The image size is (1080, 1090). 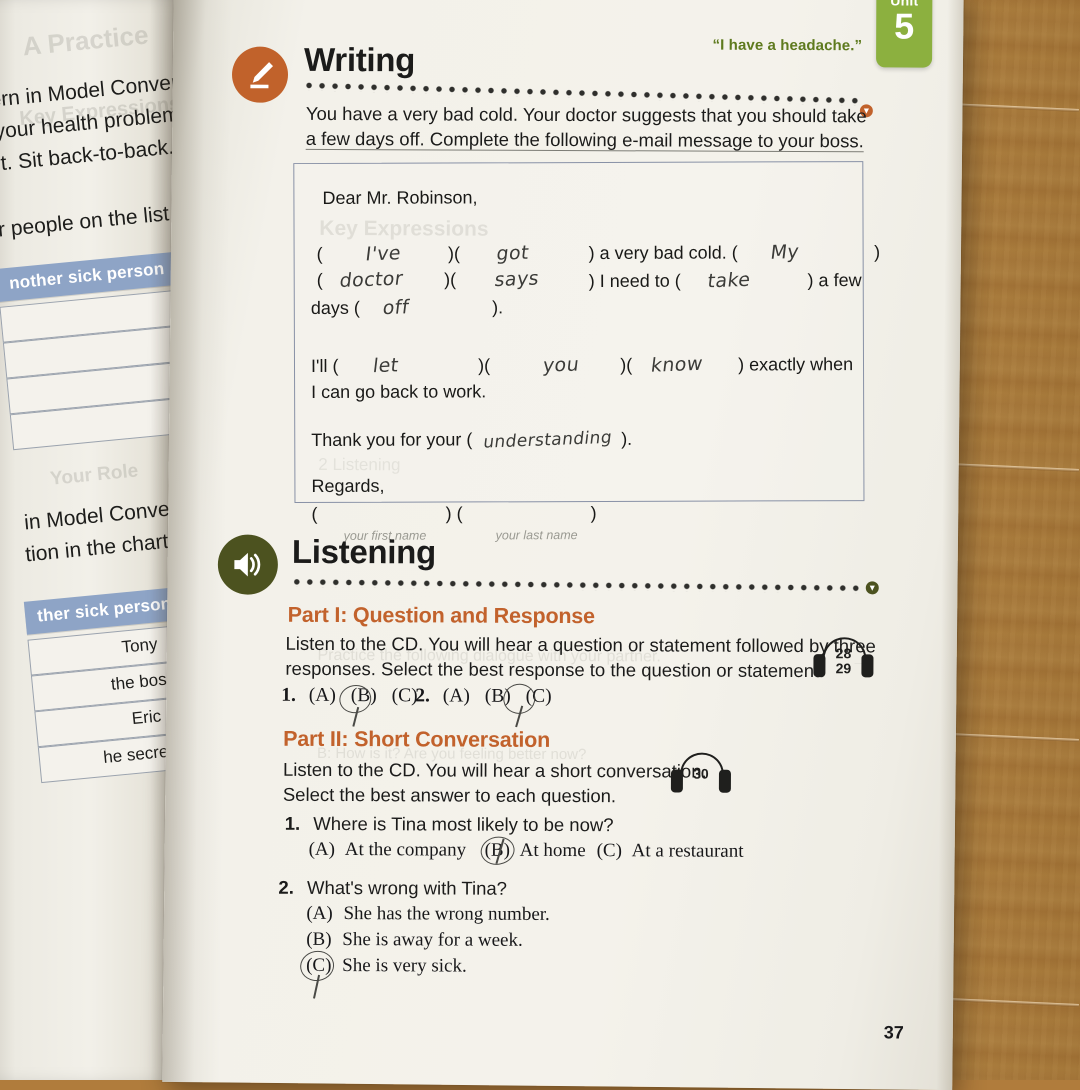 What do you see at coordinates (414, 940) in the screenshot?
I see `part2-q2-option-b: (B) She is away for a week.` at bounding box center [414, 940].